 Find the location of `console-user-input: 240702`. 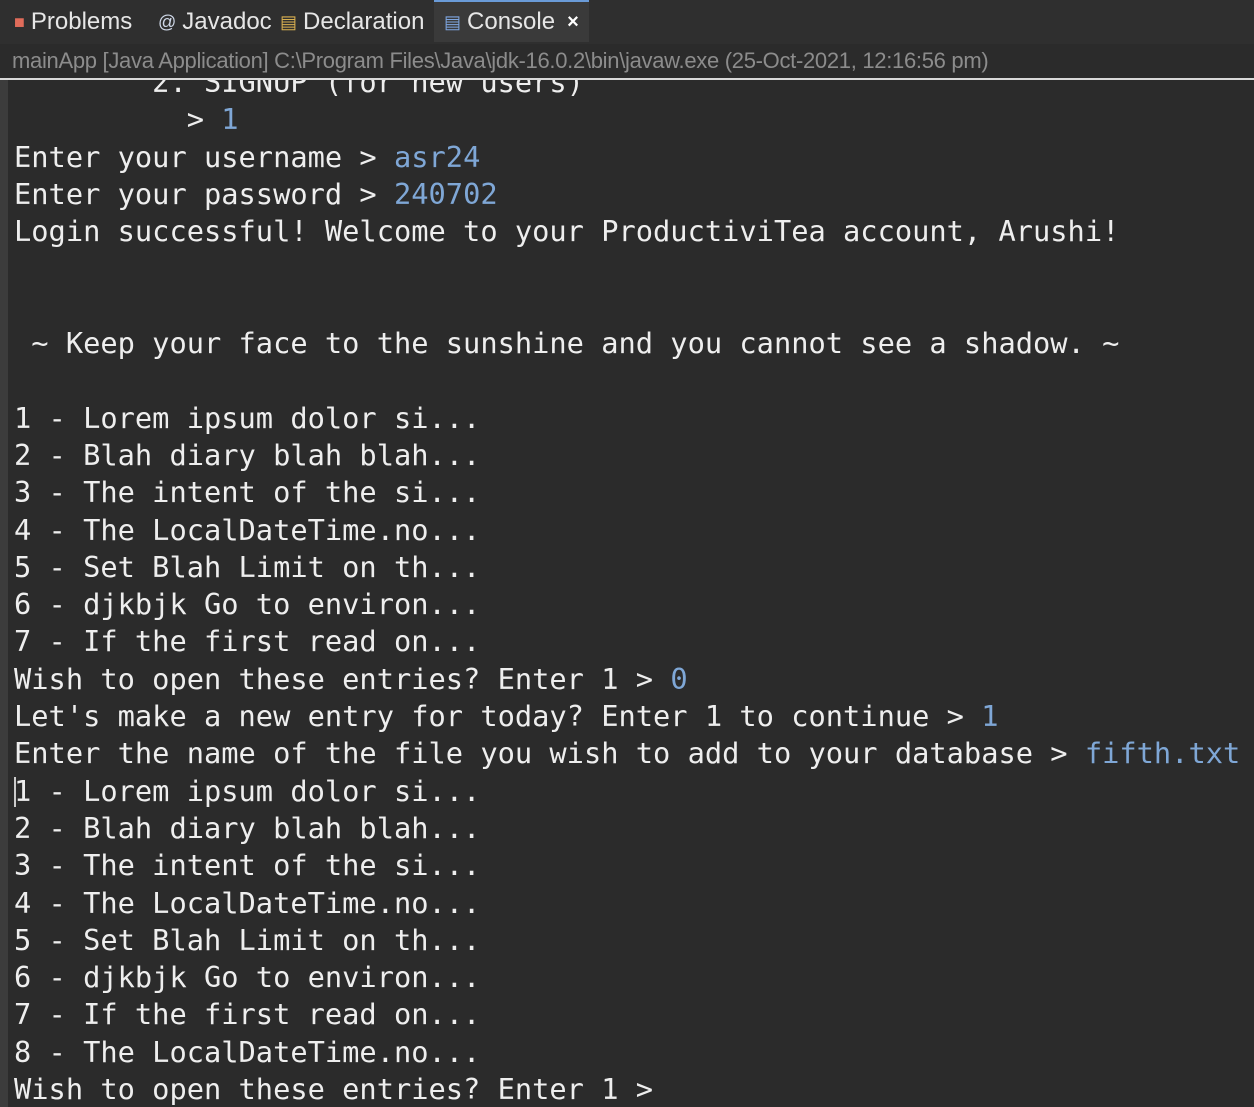

console-user-input: 240702 is located at coordinates (445, 193).